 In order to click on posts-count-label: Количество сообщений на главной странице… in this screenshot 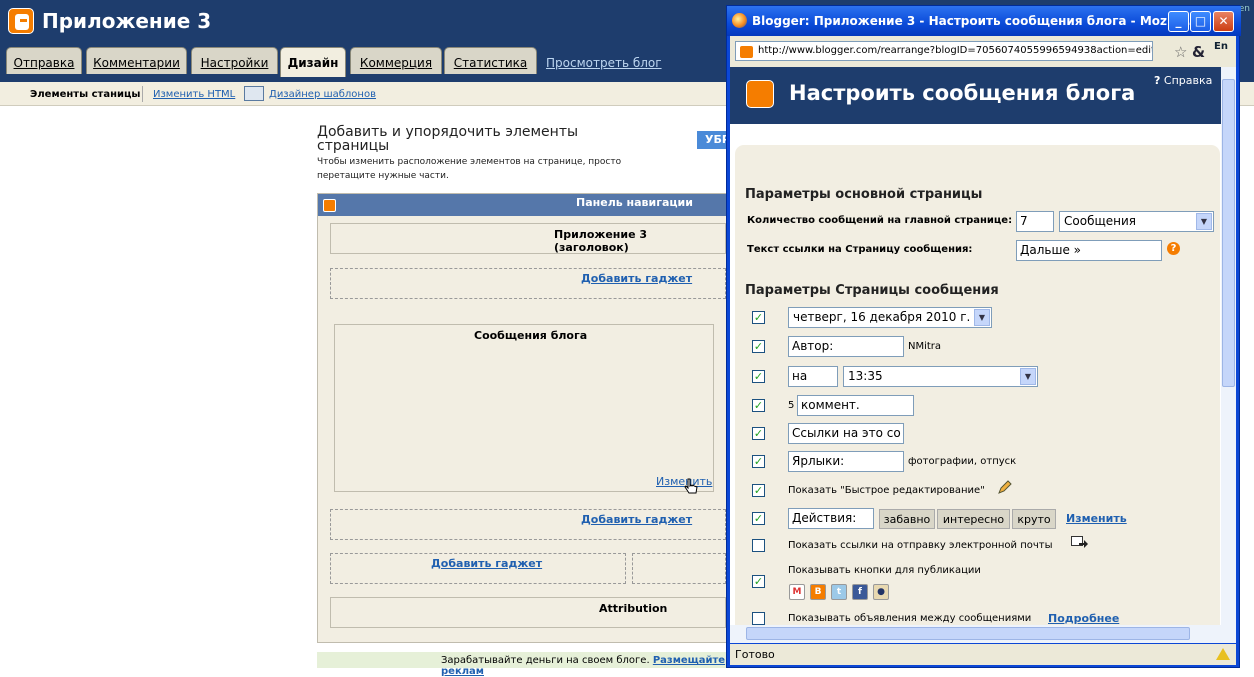, I will do `click(880, 220)`.